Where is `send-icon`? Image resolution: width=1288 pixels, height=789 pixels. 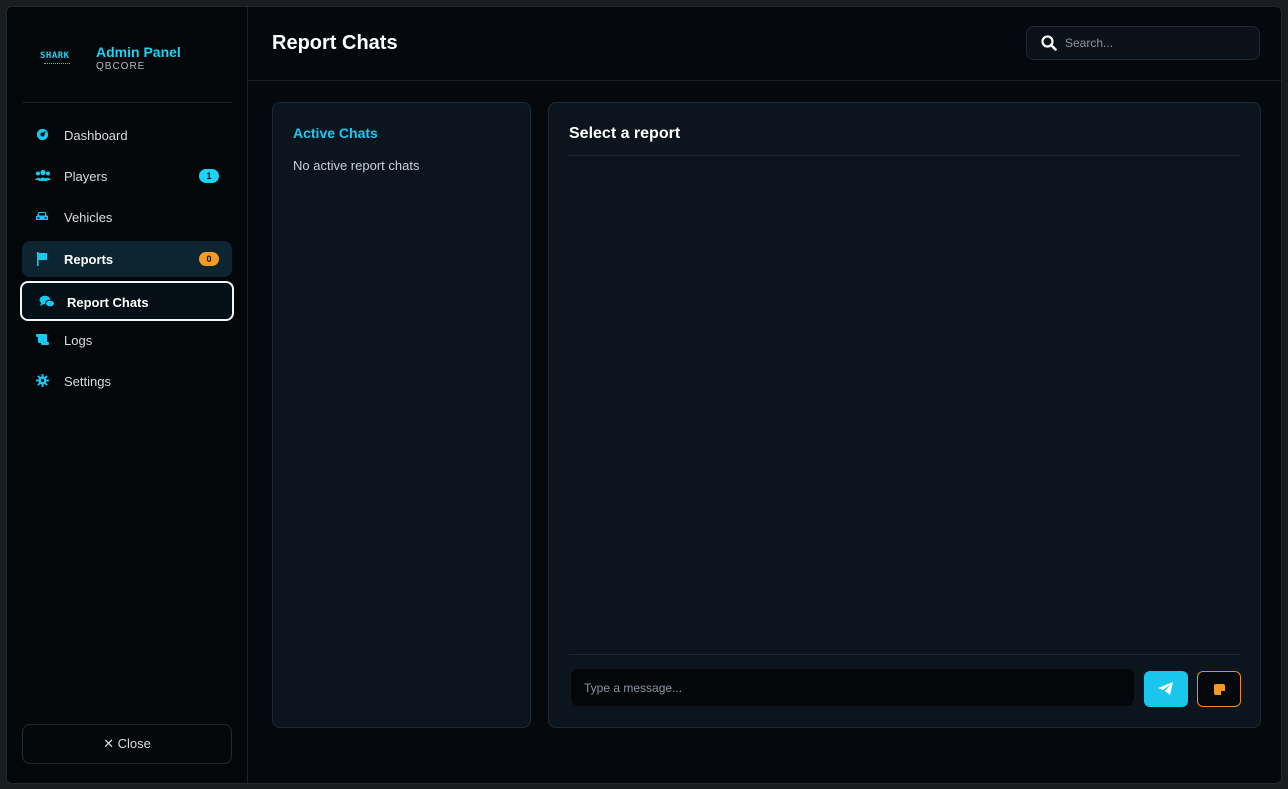 send-icon is located at coordinates (1165, 688).